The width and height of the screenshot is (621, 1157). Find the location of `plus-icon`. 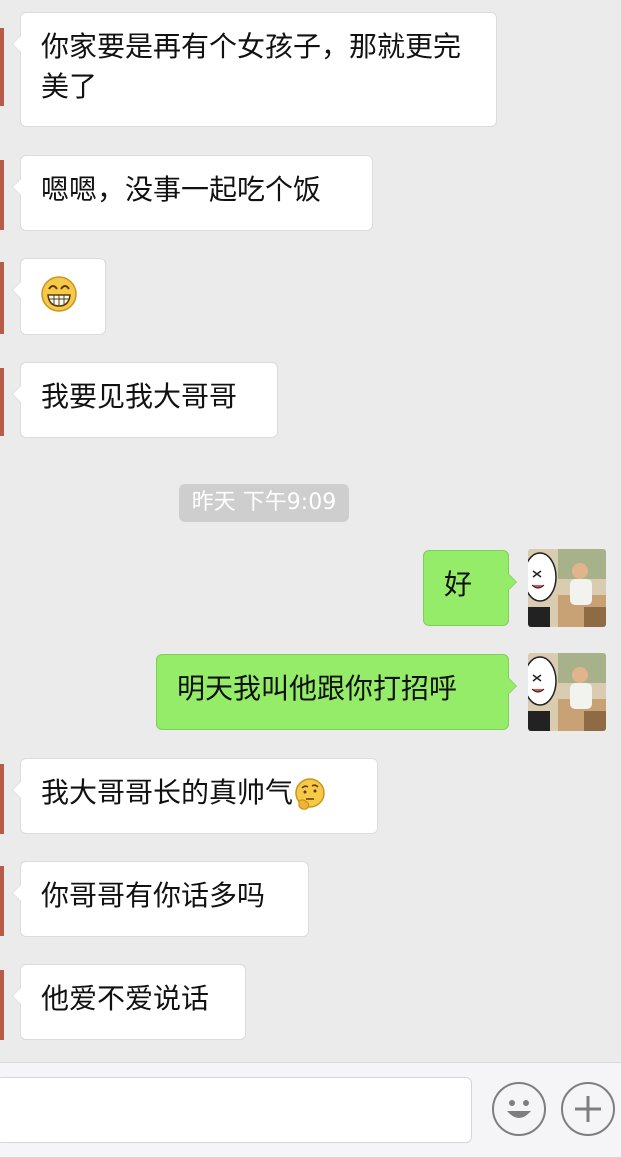

plus-icon is located at coordinates (588, 1109).